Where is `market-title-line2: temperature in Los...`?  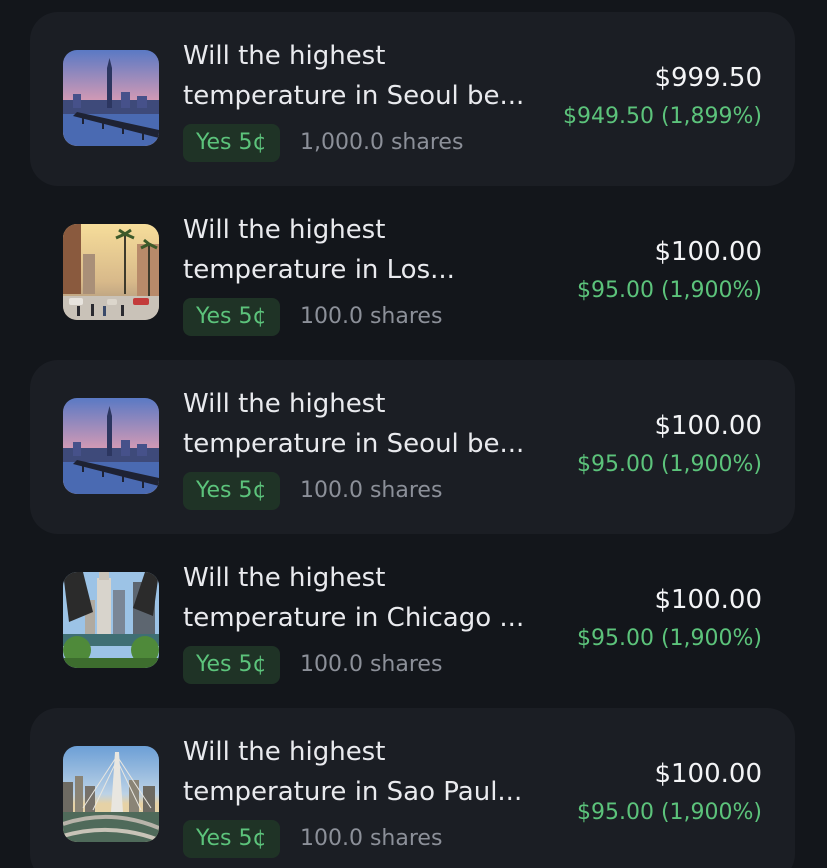 market-title-line2: temperature in Los... is located at coordinates (319, 270).